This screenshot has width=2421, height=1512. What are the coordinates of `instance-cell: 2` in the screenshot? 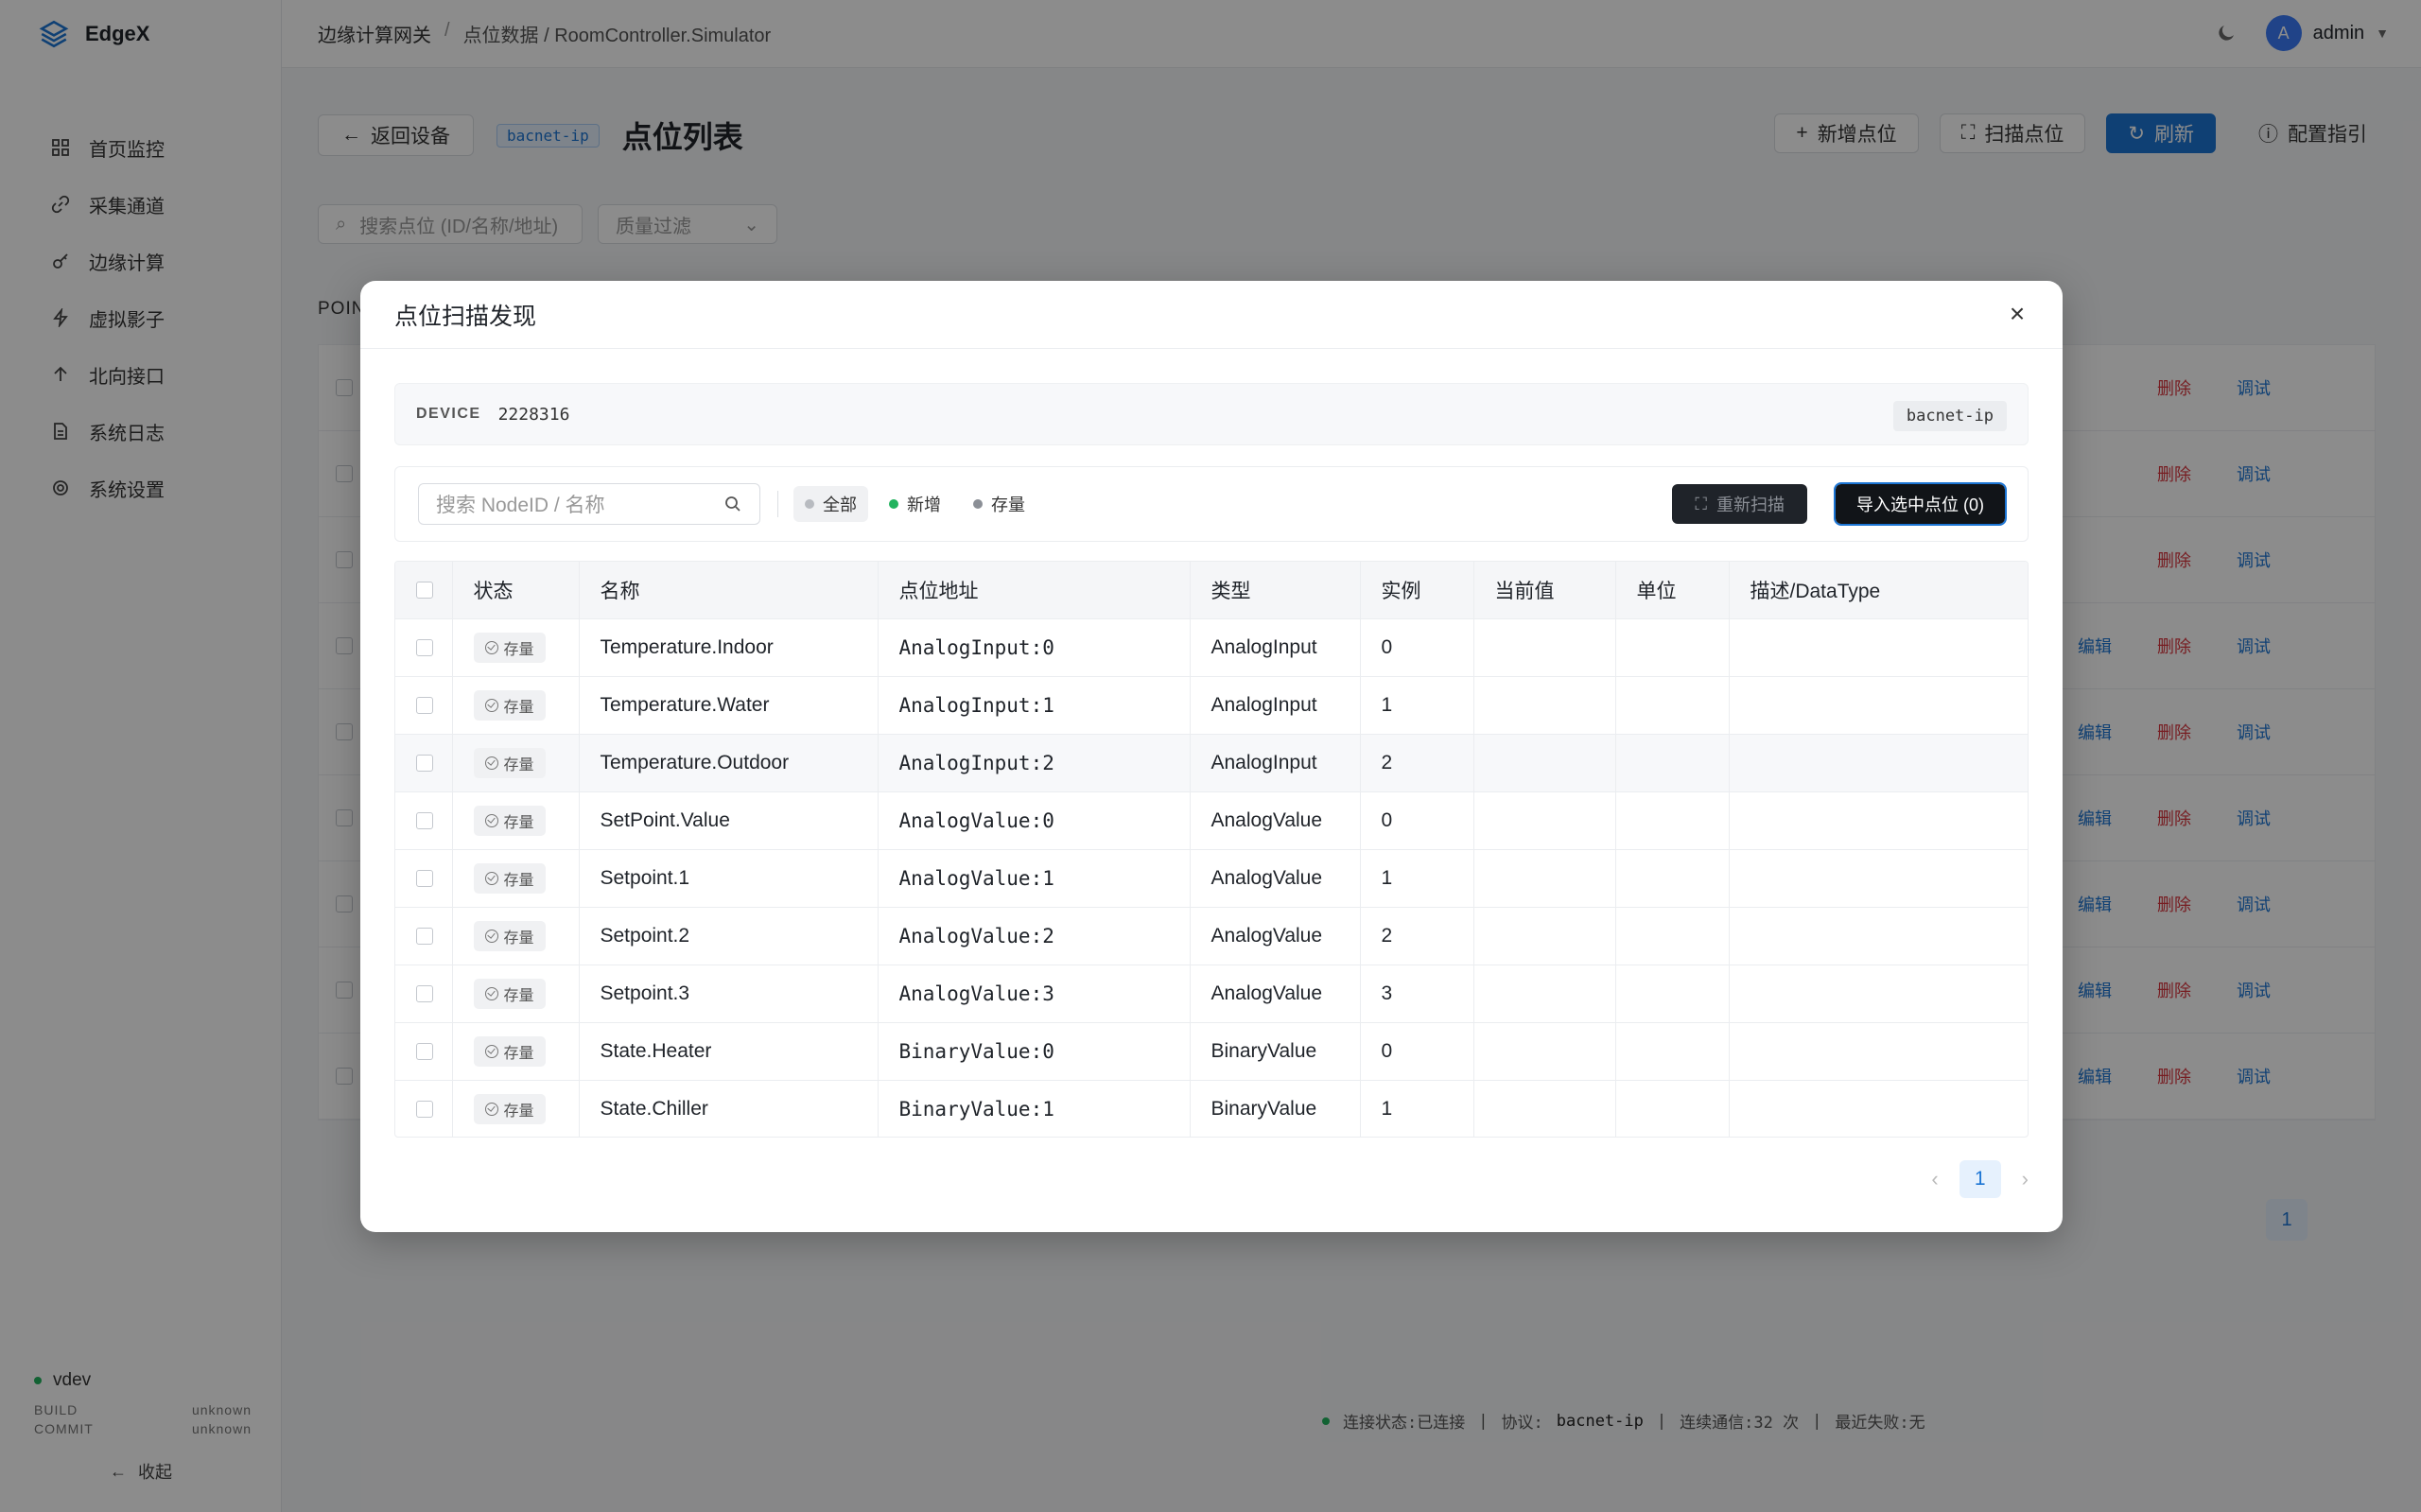 It's located at (1417, 936).